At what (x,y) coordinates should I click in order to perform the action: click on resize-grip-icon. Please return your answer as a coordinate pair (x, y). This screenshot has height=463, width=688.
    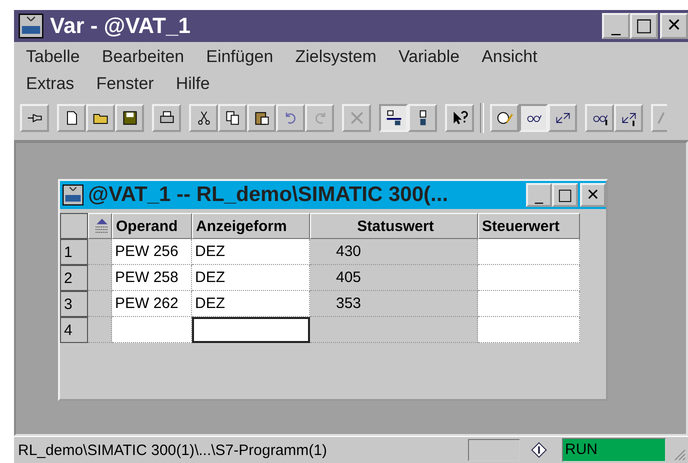
    Looking at the image, I should click on (679, 454).